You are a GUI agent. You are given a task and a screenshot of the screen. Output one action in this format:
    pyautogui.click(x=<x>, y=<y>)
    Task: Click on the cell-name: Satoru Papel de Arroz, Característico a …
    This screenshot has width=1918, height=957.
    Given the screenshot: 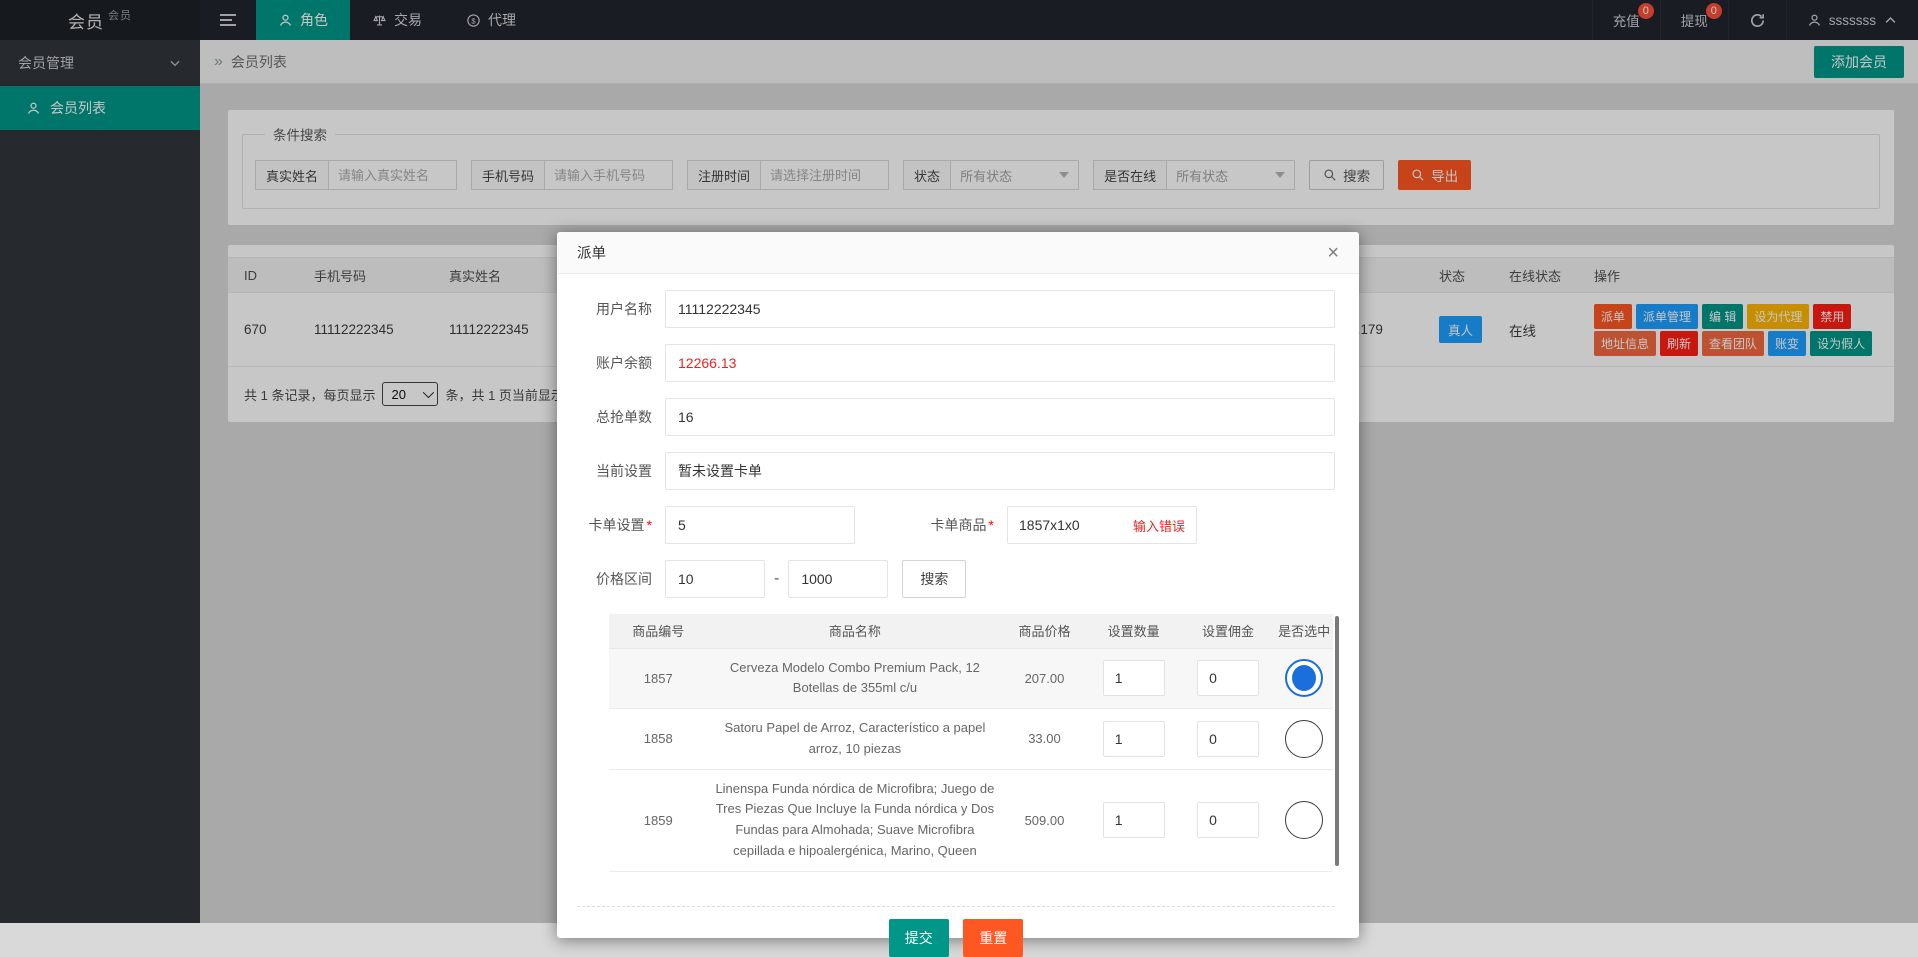 What is the action you would take?
    pyautogui.click(x=854, y=739)
    